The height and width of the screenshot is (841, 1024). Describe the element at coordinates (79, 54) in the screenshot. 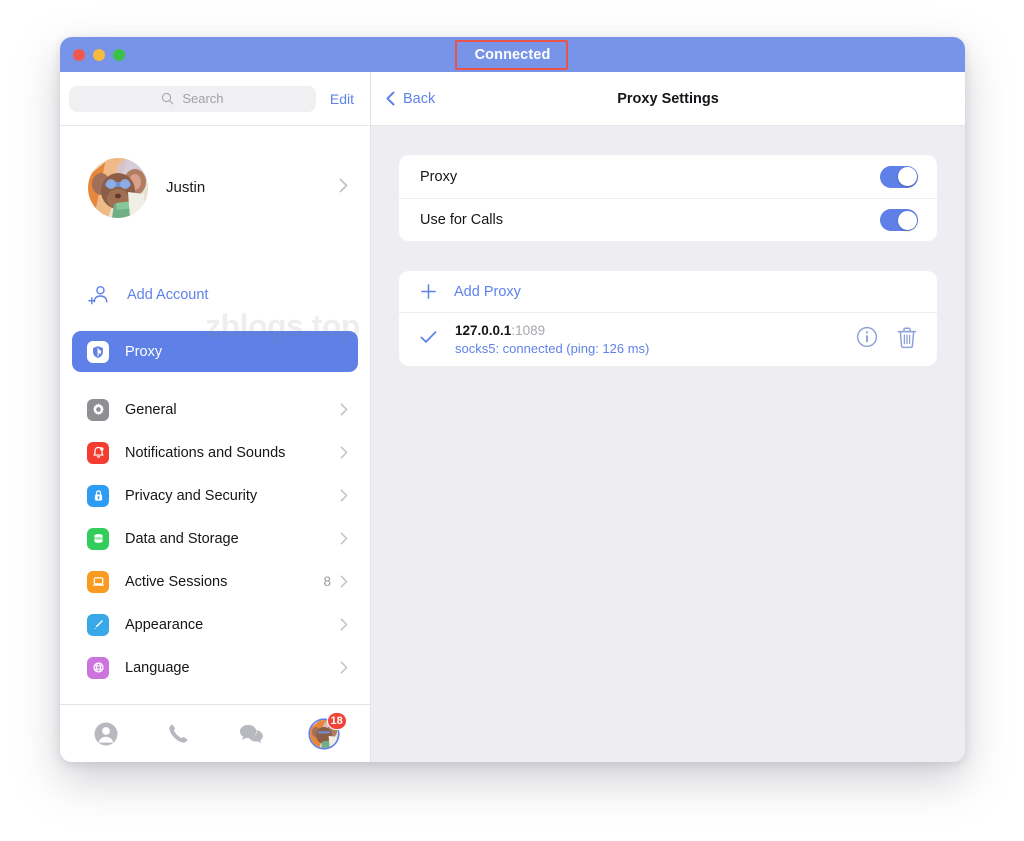

I see `close-button` at that location.